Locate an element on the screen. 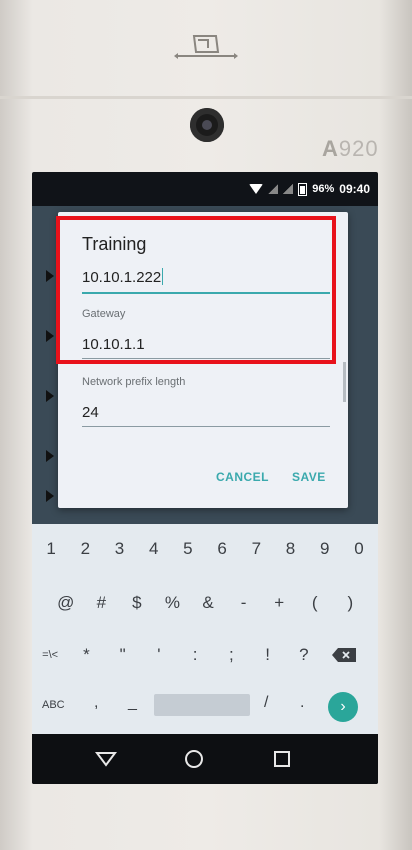 The image size is (412, 850). dialog-title: Training is located at coordinates (114, 244).